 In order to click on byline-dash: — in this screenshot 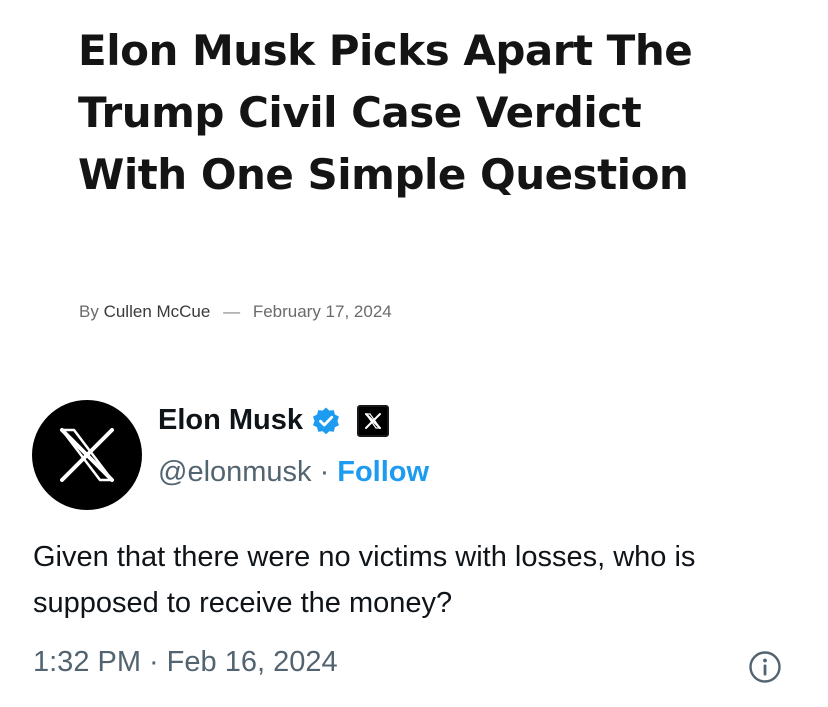, I will do `click(232, 311)`.